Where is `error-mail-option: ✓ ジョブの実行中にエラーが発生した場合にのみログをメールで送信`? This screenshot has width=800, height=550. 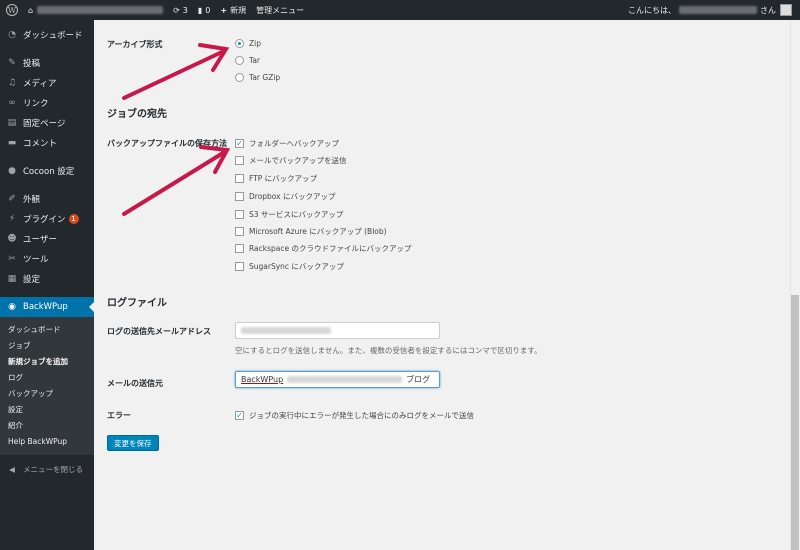
error-mail-option: ✓ ジョブの実行中にエラーが発生した場合にのみログをメールで送信 is located at coordinates (354, 415).